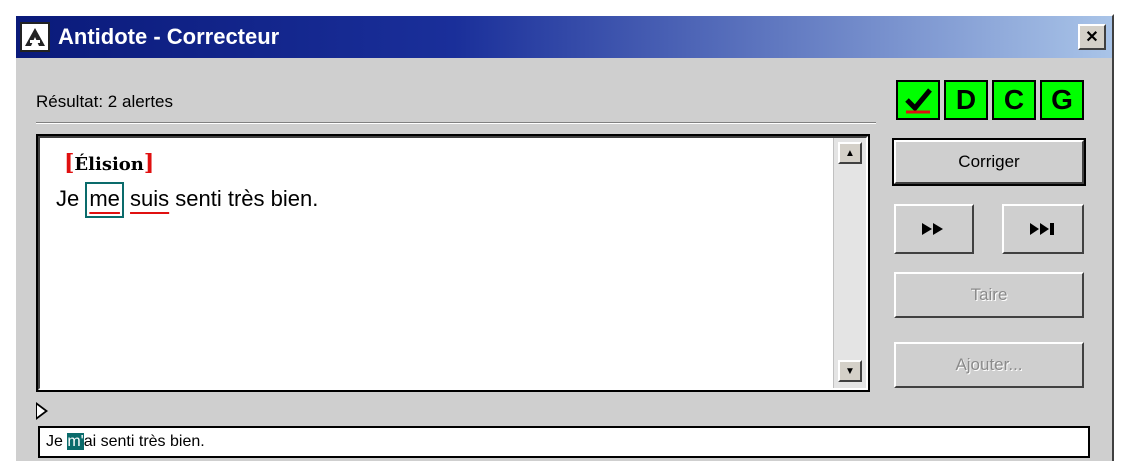  Describe the element at coordinates (1062, 100) in the screenshot. I see `g-letter-icon: G` at that location.